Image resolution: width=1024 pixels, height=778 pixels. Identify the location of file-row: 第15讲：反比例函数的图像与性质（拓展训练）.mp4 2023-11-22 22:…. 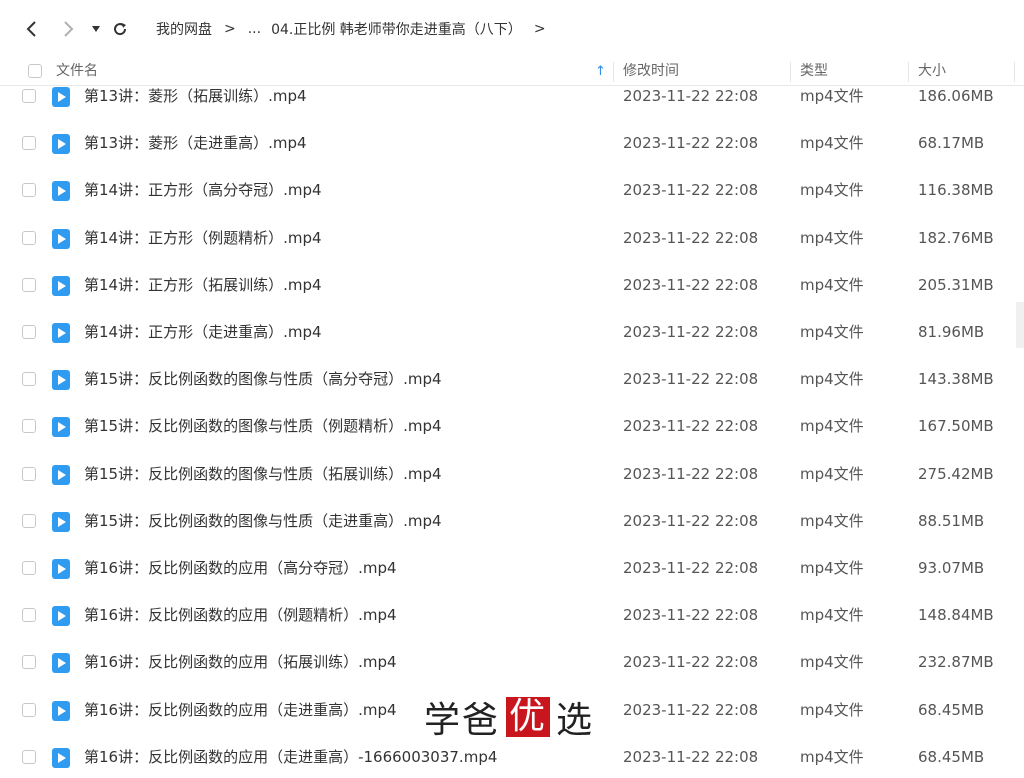
(512, 474).